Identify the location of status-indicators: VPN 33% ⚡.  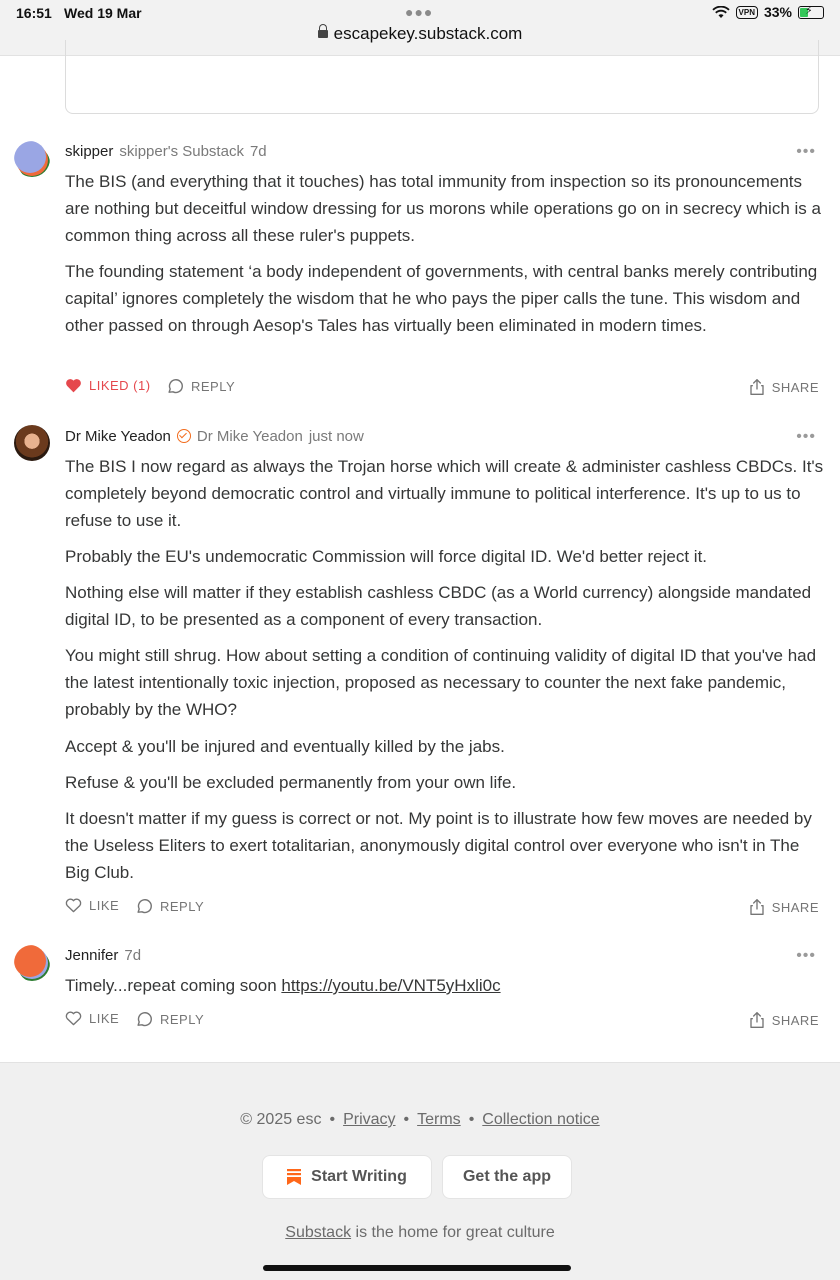
(767, 12).